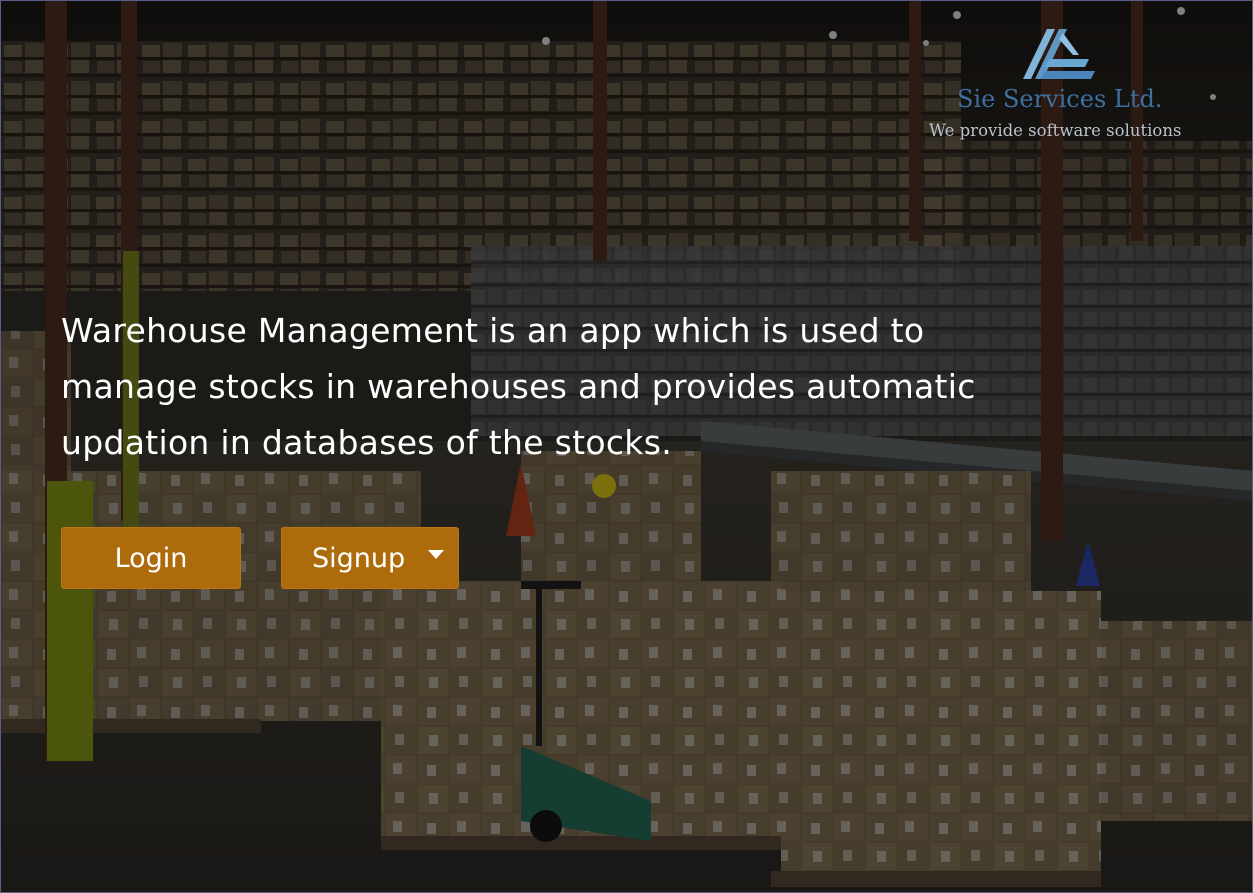 The image size is (1253, 893). I want to click on signup-dropdown-button: Signup, so click(370, 558).